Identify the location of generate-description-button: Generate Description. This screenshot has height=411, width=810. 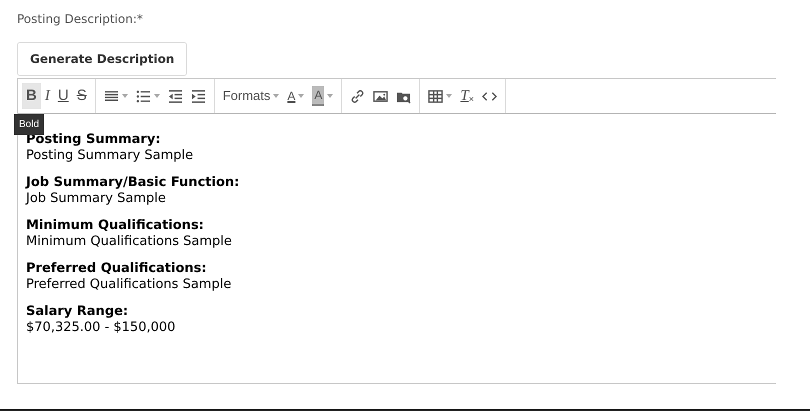
(102, 59).